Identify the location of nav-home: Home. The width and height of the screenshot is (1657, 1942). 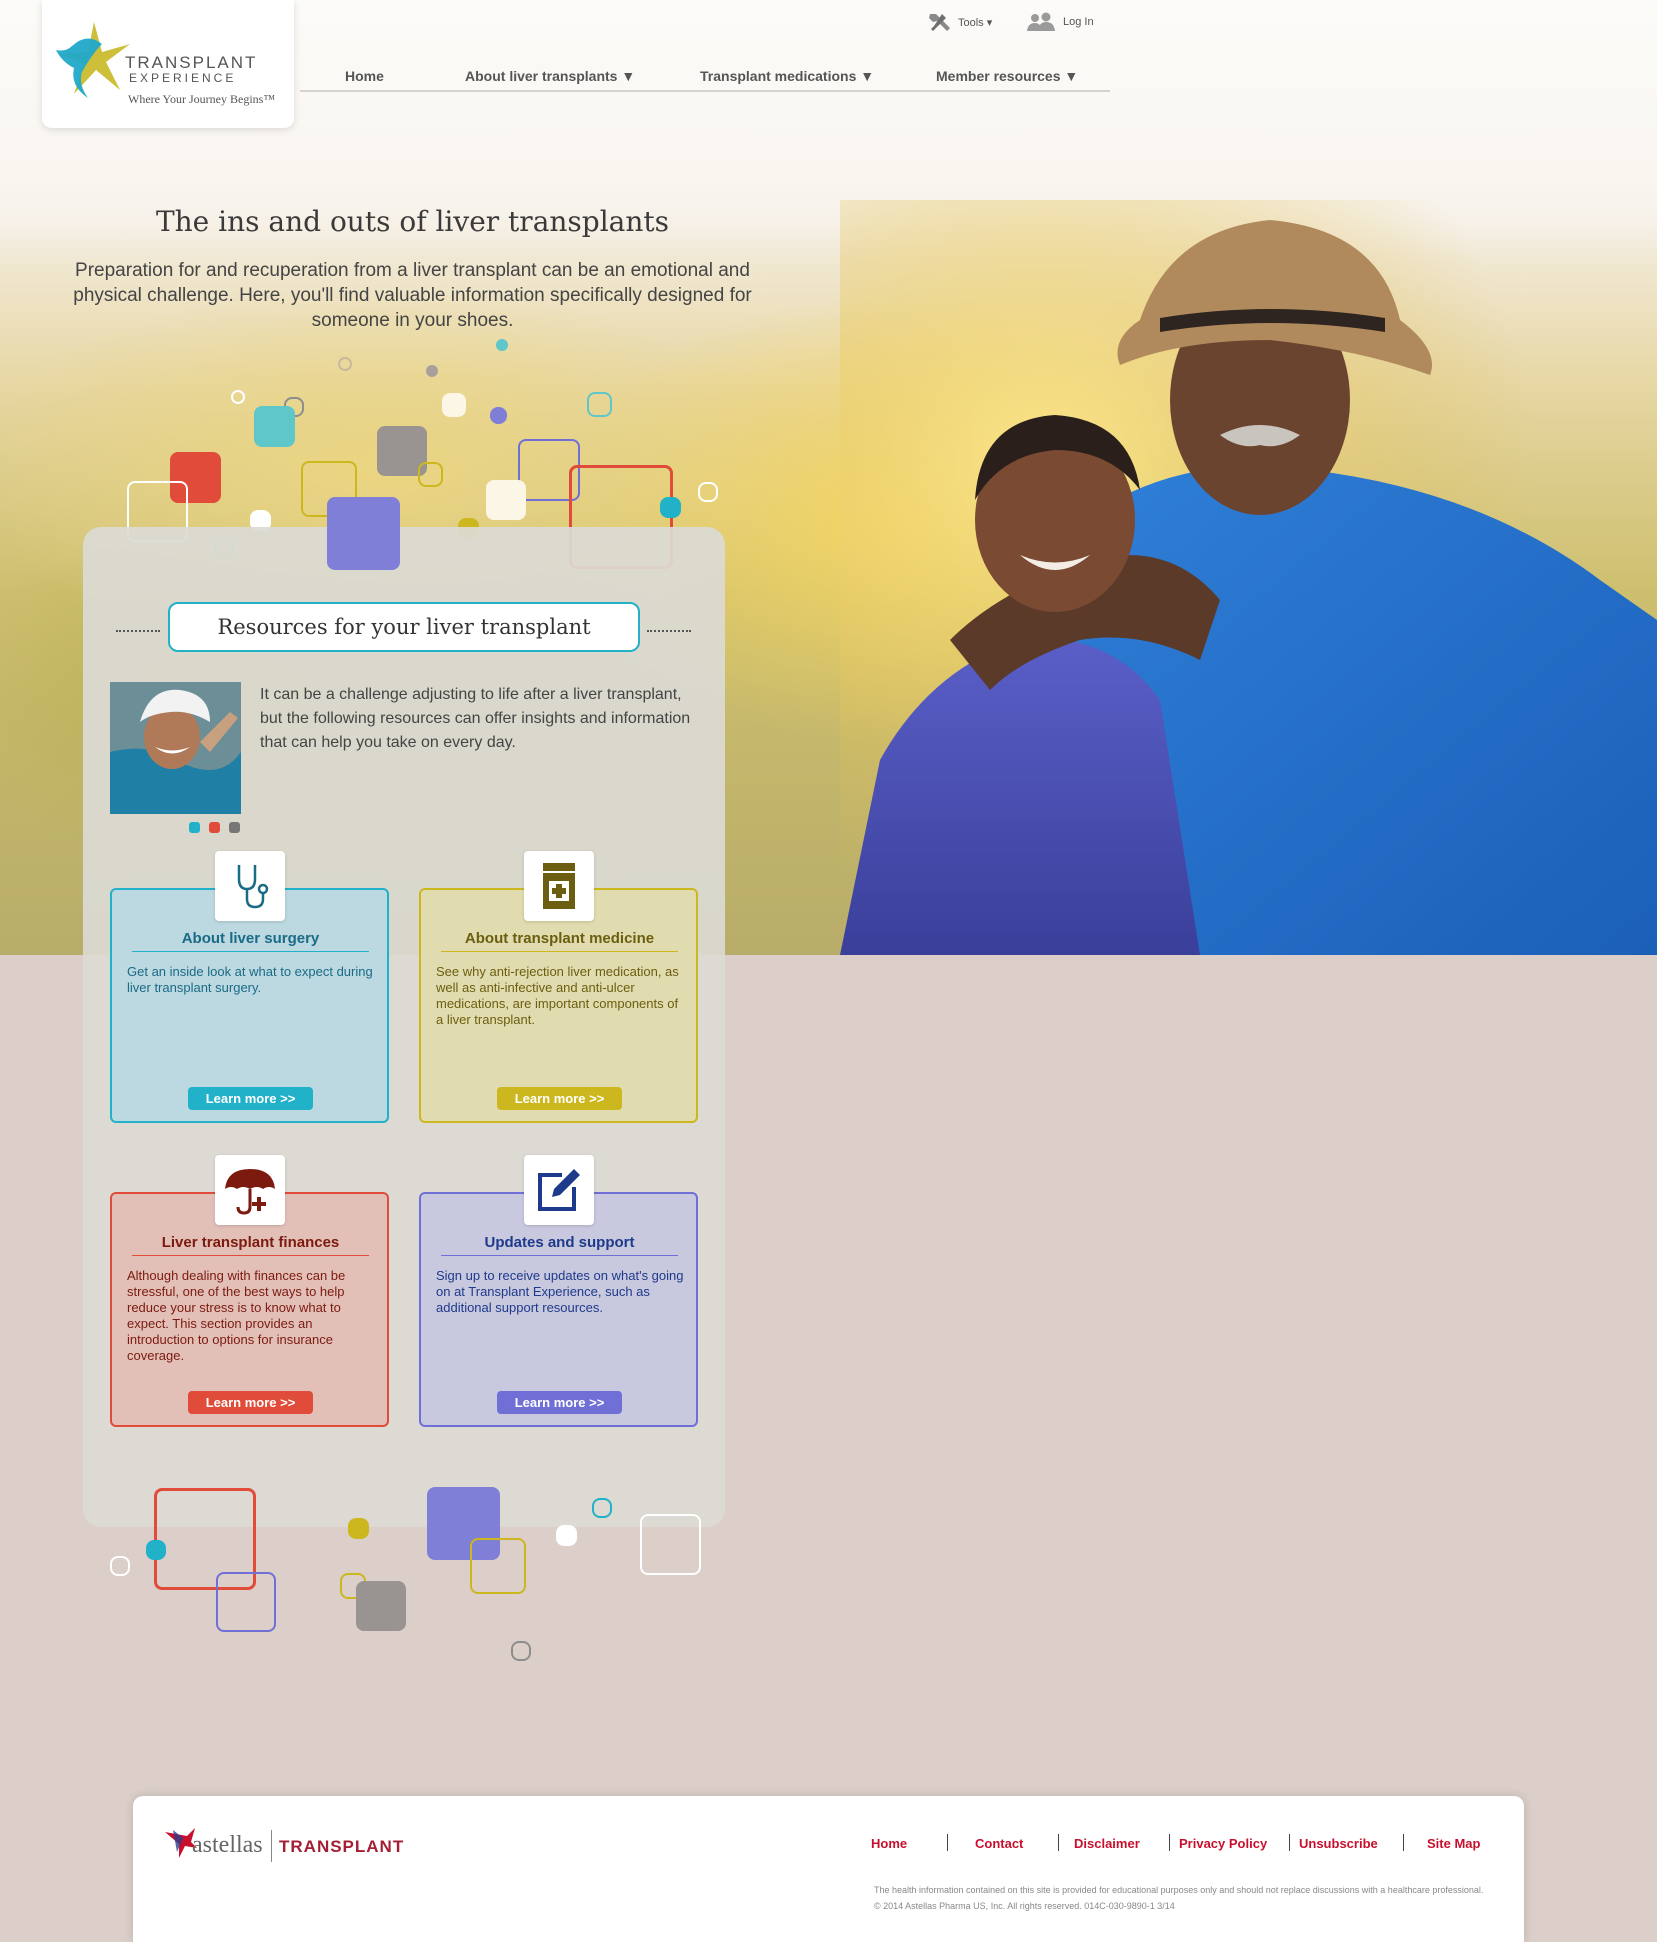
(364, 76).